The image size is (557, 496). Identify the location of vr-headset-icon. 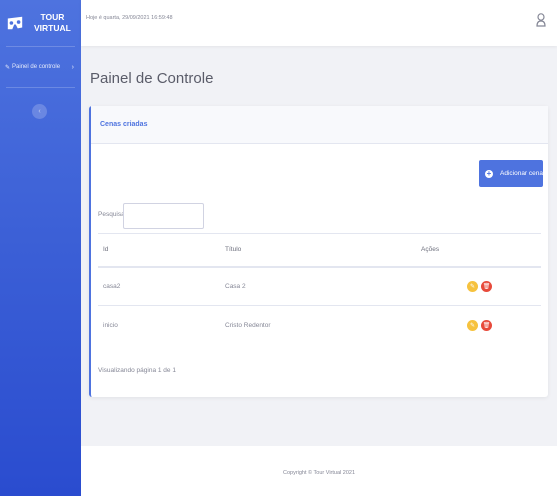
(15, 23).